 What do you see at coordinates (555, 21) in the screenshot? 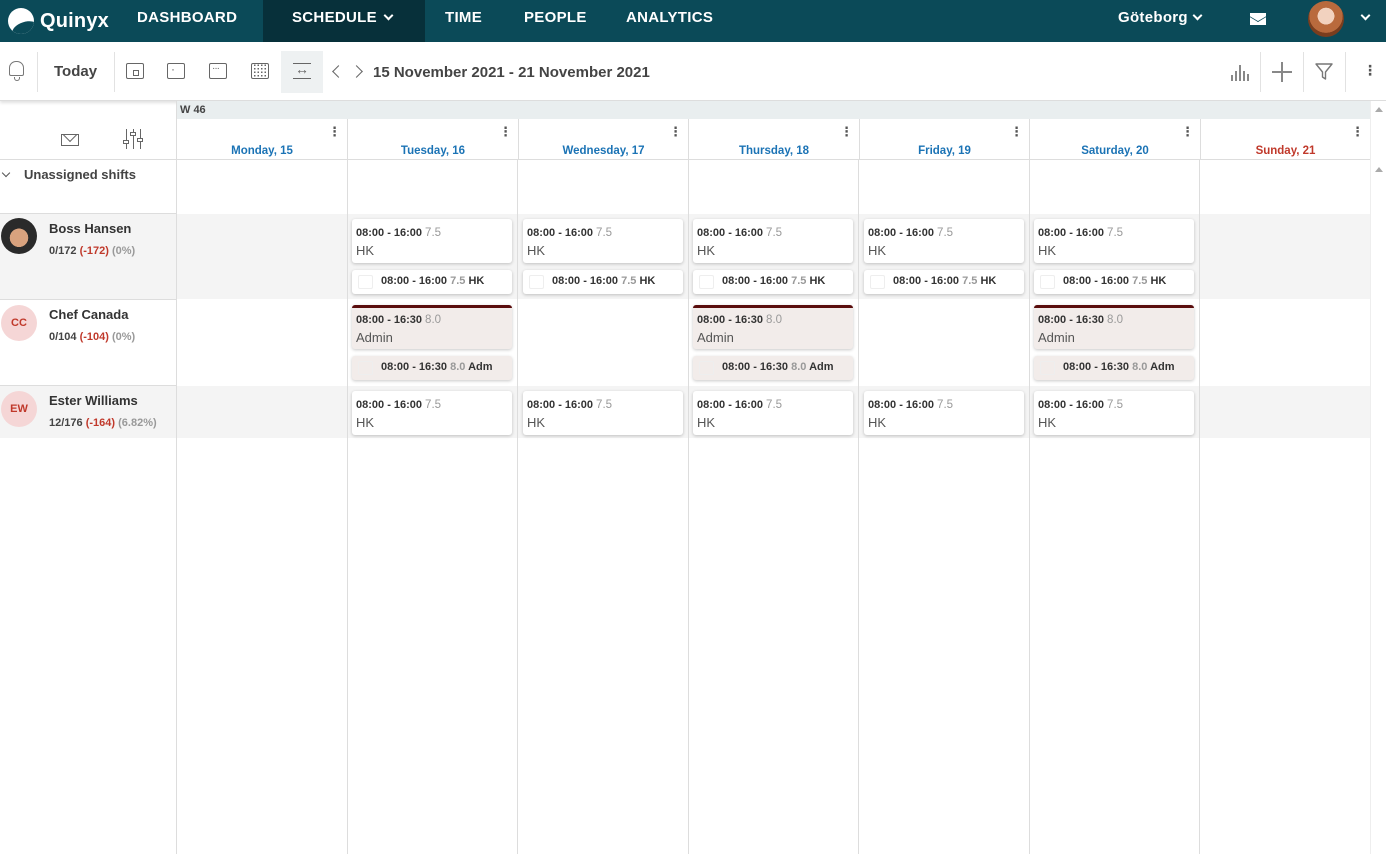
I see `nav-people: PEOPLE` at bounding box center [555, 21].